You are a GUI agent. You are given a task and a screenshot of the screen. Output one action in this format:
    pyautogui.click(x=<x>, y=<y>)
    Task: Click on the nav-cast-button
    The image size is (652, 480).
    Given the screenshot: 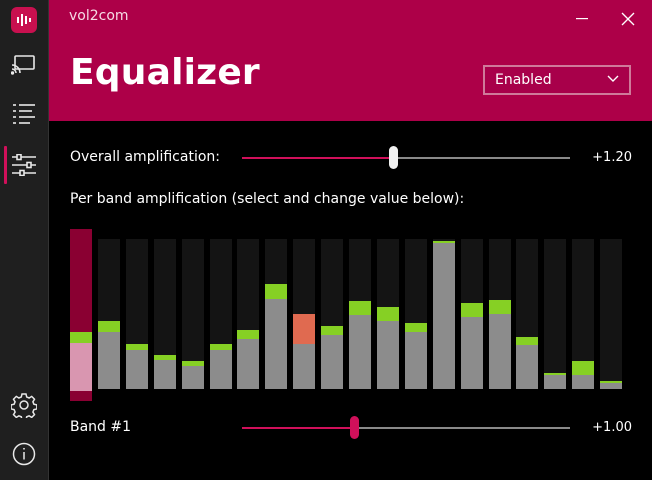 What is the action you would take?
    pyautogui.click(x=24, y=65)
    